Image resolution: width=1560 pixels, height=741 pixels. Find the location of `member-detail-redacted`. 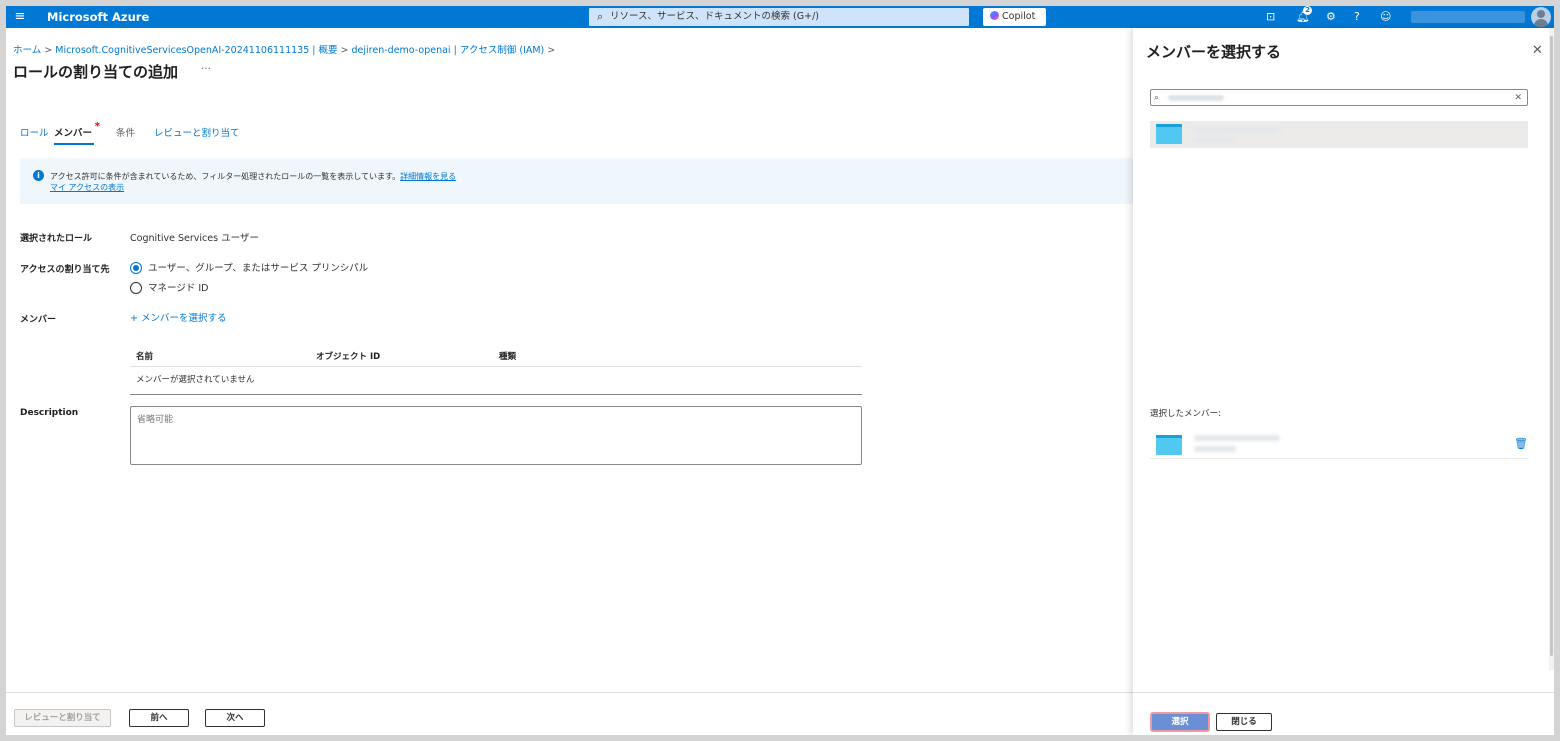

member-detail-redacted is located at coordinates (1215, 449).